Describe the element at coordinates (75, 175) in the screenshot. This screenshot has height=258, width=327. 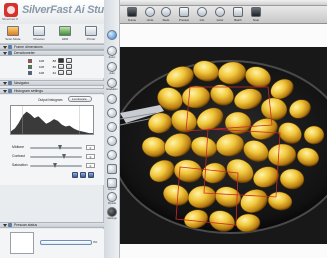
I see `reset-button` at that location.